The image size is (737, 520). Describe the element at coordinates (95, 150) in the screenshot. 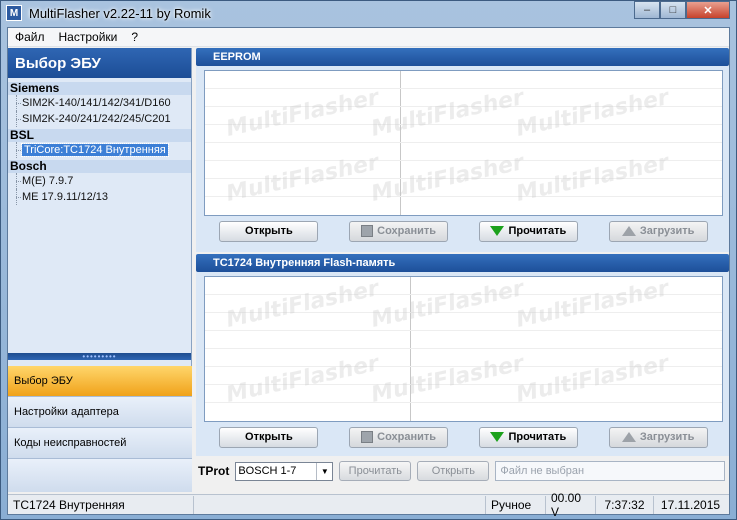

I see `tree-item-label: TriCore:TC1724 Внутренняя` at that location.